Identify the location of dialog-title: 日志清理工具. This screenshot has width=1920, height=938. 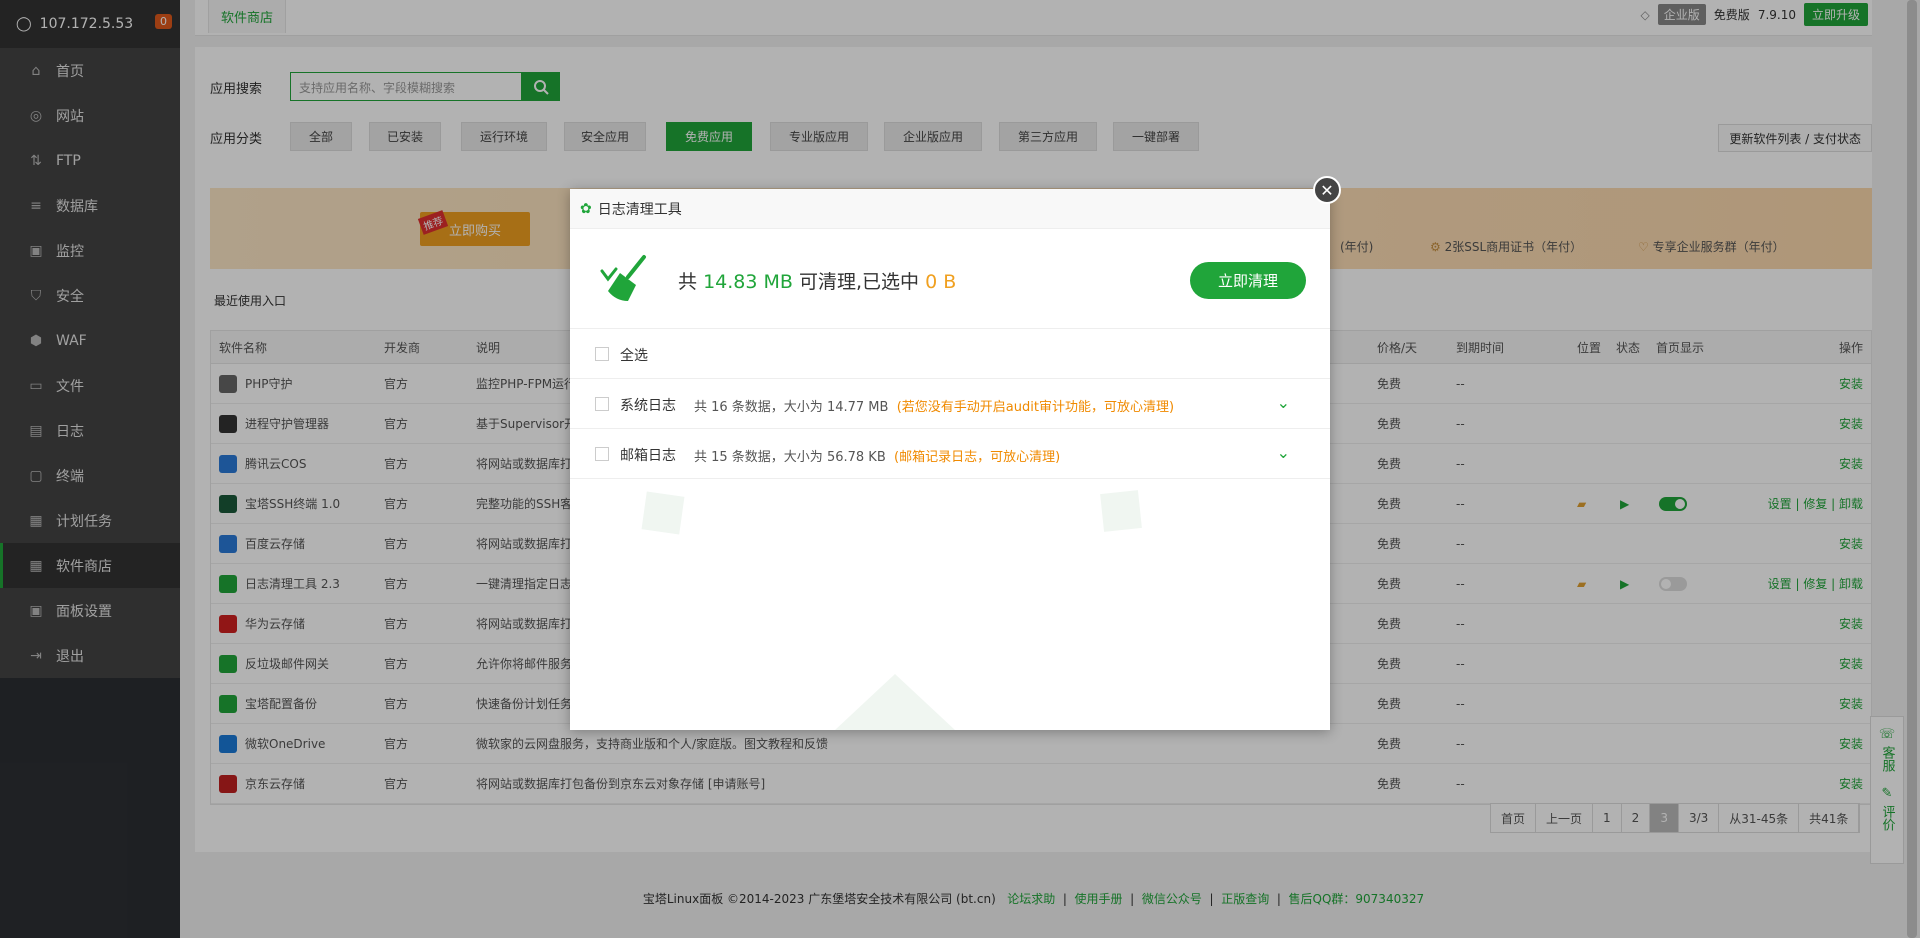
(639, 209).